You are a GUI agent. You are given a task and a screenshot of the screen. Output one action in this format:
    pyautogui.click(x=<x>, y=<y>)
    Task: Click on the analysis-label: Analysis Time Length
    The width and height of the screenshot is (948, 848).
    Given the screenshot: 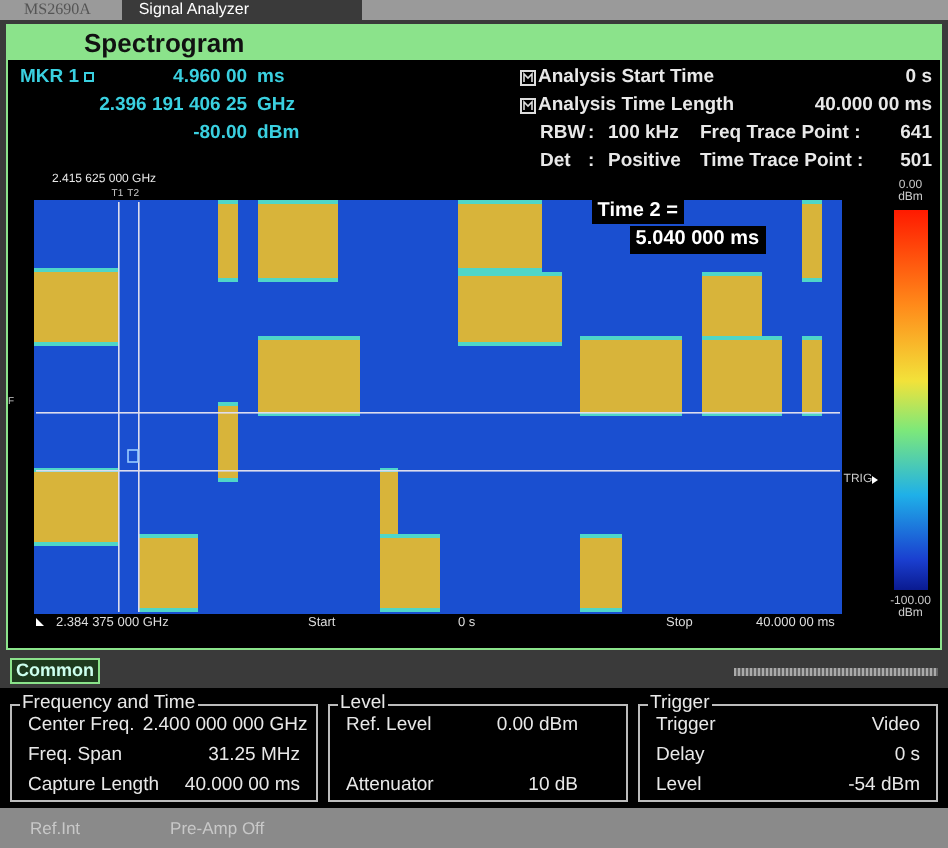 What is the action you would take?
    pyautogui.click(x=636, y=106)
    